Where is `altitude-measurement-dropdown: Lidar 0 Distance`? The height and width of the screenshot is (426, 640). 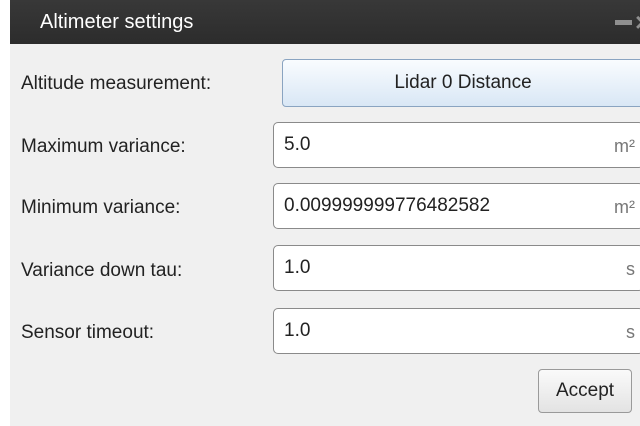
altitude-measurement-dropdown: Lidar 0 Distance is located at coordinates (461, 83).